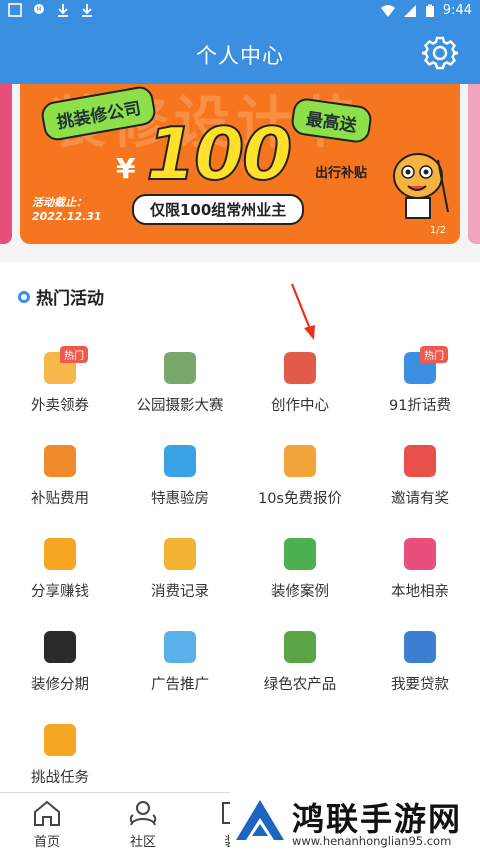 This screenshot has width=480, height=854. I want to click on nav-item-community: 社区, so click(143, 823).